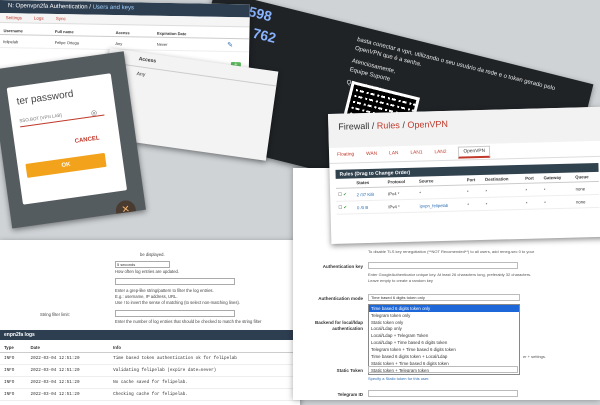 Image resolution: width=600 pixels, height=405 pixels. What do you see at coordinates (535, 356) in the screenshot?
I see `settings-note: er + settings.` at bounding box center [535, 356].